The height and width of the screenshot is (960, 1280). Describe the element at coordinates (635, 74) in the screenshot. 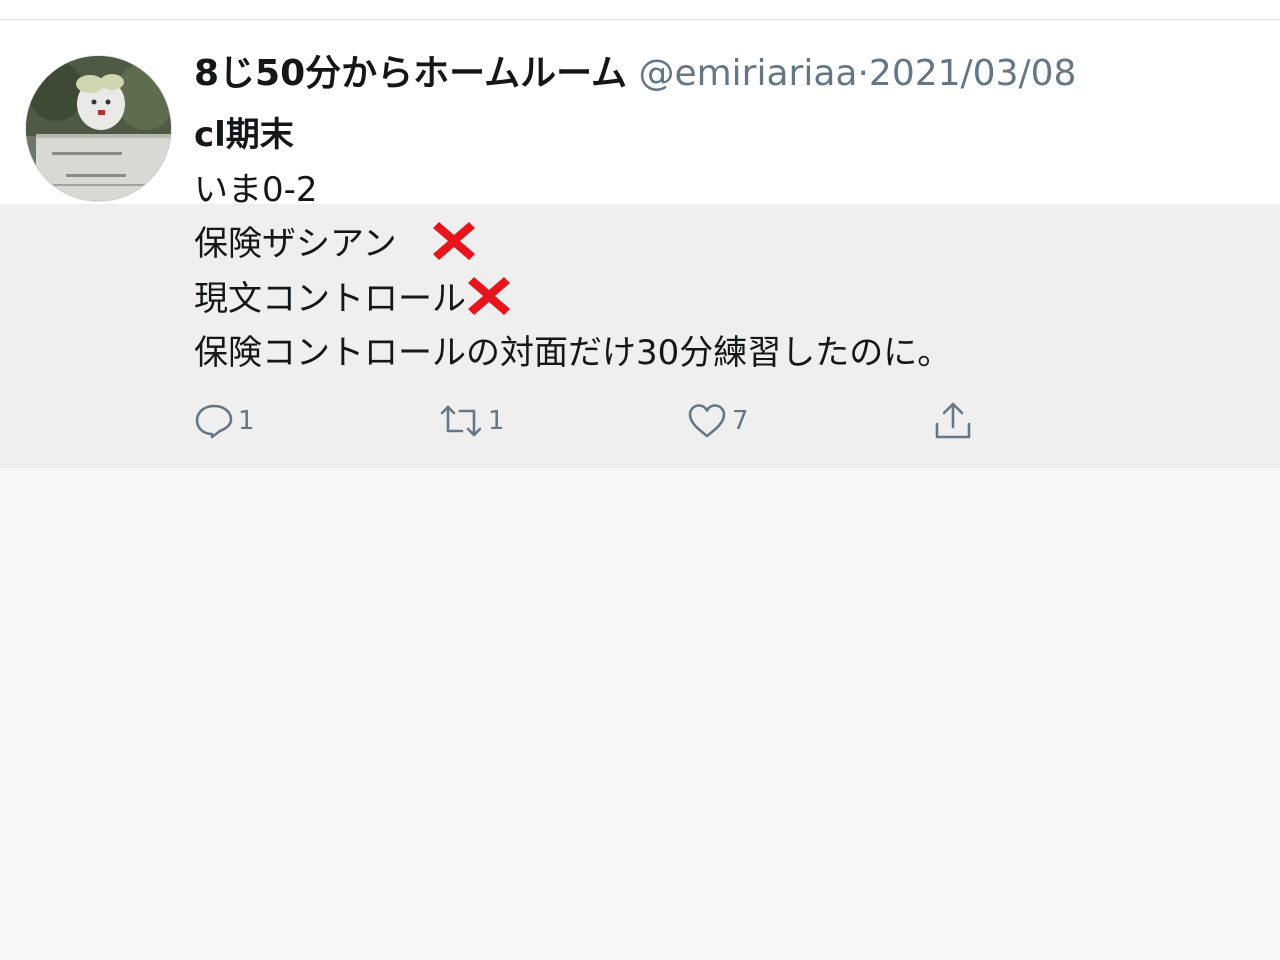

I see `tweet-header: 8じ50分からホームルーム @emiriariaa·2021/03/08` at that location.